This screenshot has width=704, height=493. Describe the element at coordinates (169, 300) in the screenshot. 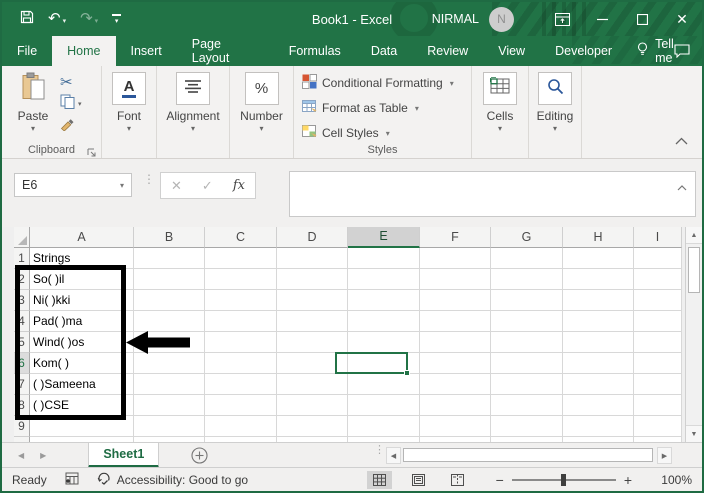

I see `cell-B3` at that location.